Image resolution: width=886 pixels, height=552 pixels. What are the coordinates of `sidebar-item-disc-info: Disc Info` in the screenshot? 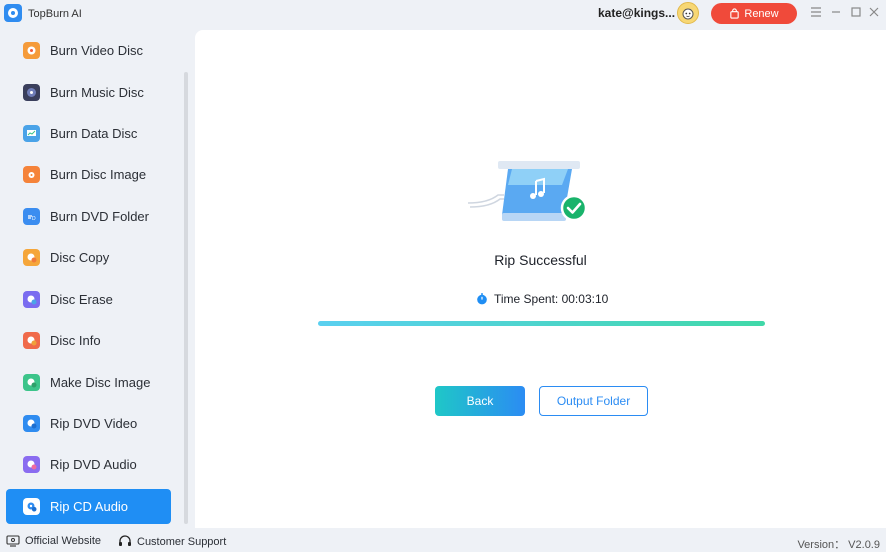 It's located at (88, 340).